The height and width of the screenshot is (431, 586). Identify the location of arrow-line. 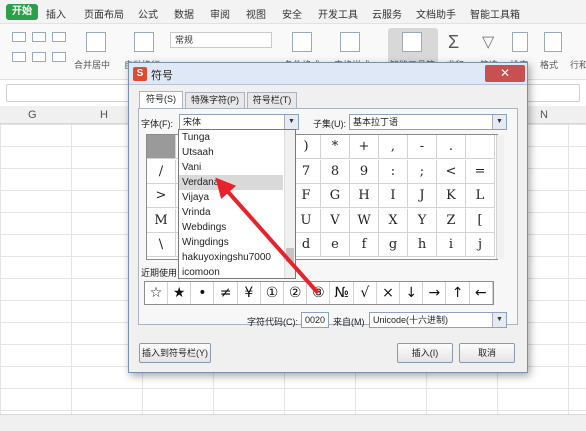
(267, 236).